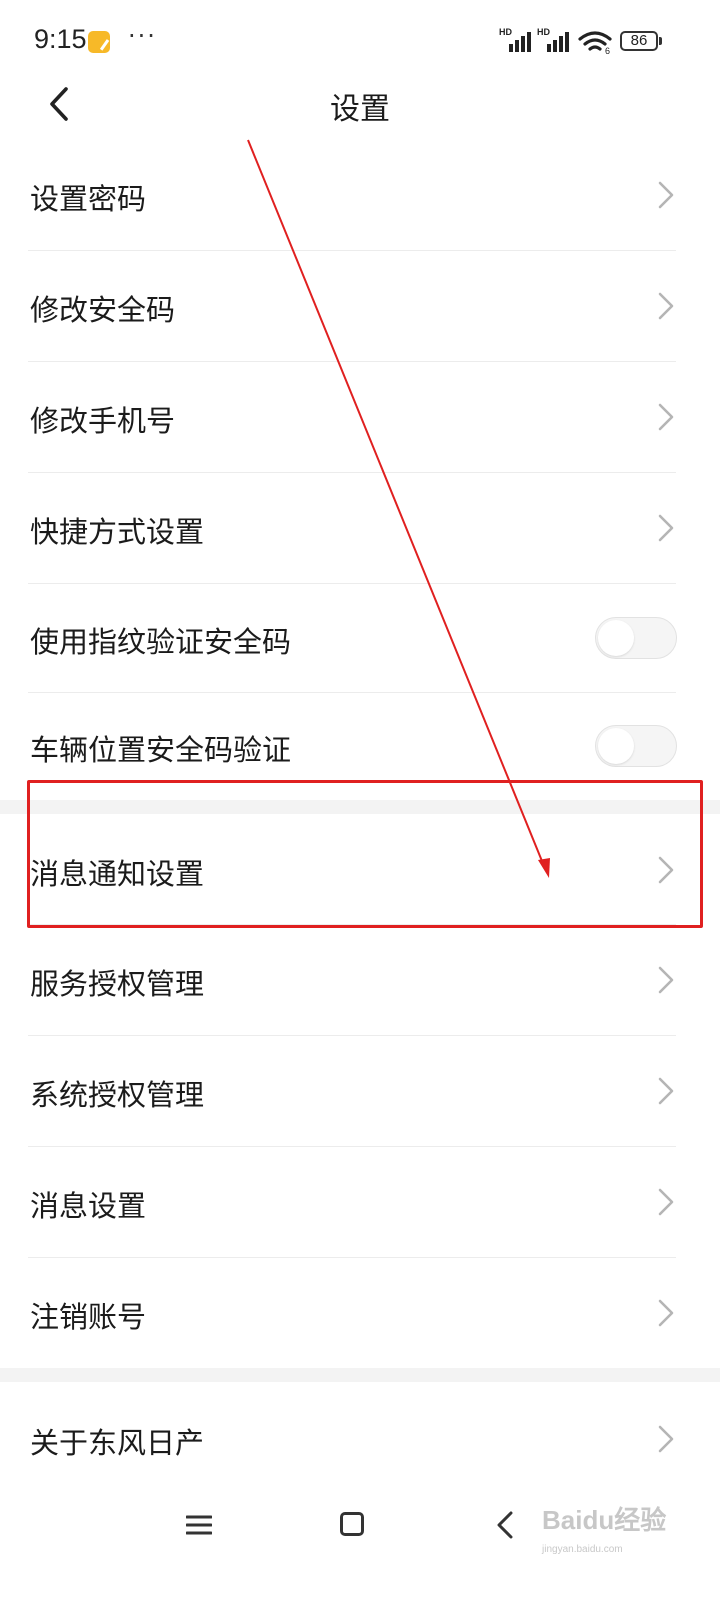 The width and height of the screenshot is (720, 1600). Describe the element at coordinates (639, 41) in the screenshot. I see `battery-indicator: 86` at that location.